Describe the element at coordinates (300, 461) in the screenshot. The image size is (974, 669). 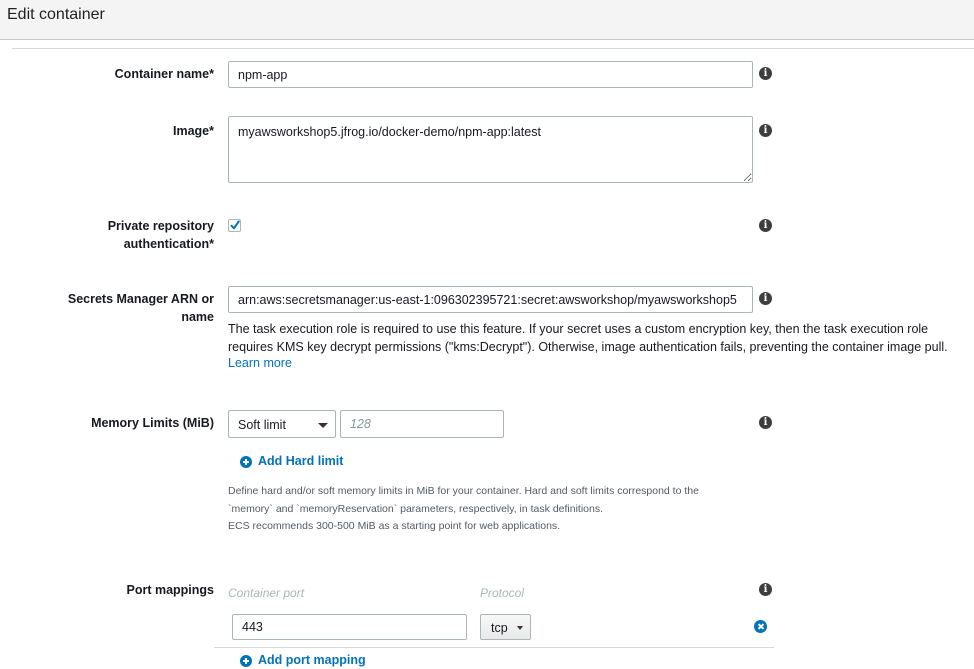
I see `add-hard-limit-link: Add Hard limit` at that location.